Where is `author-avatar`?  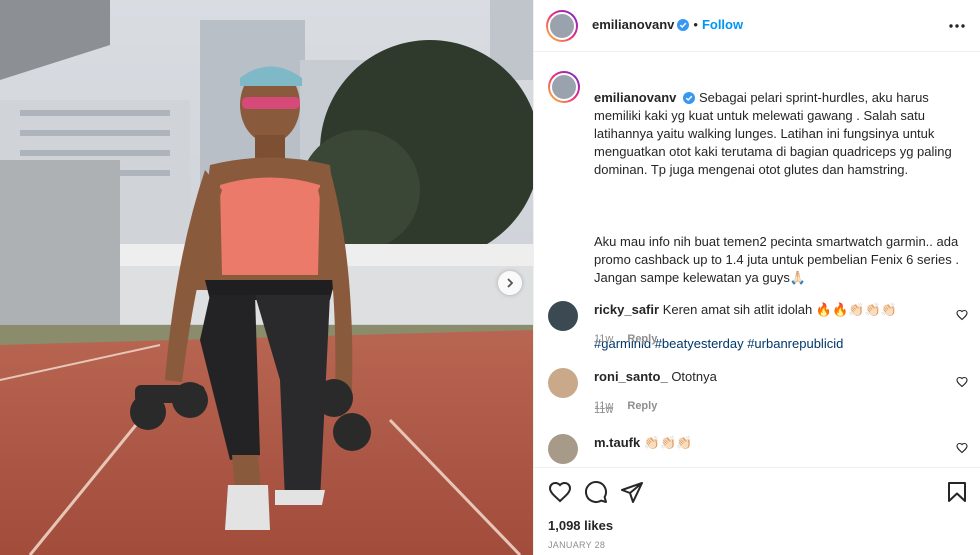
author-avatar is located at coordinates (562, 26).